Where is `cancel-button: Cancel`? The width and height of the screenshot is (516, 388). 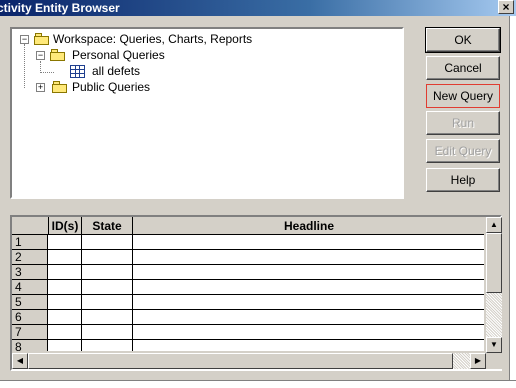 cancel-button: Cancel is located at coordinates (463, 68).